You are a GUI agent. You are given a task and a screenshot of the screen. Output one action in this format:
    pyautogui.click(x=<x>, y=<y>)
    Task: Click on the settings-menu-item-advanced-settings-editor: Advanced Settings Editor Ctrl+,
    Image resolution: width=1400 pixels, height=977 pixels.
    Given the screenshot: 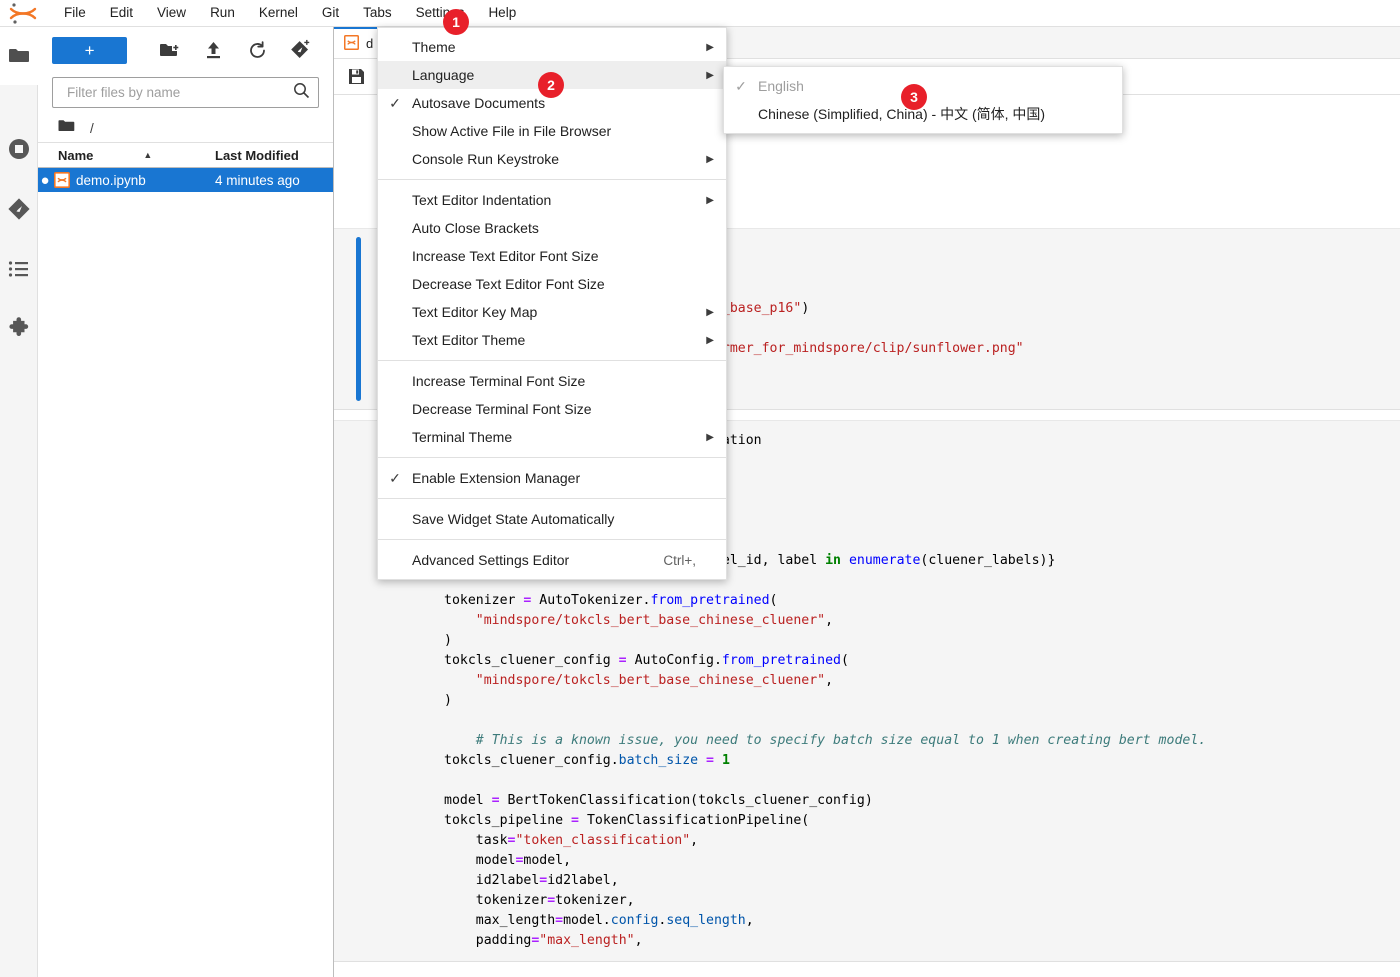 What is the action you would take?
    pyautogui.click(x=552, y=560)
    